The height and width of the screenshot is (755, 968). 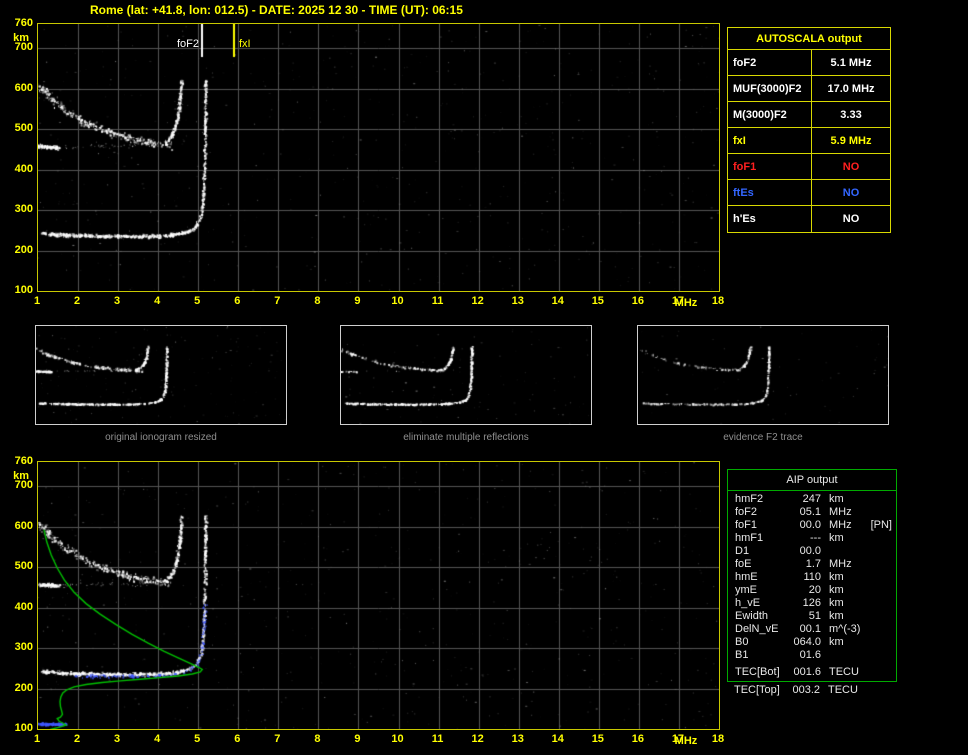 I want to click on aip-row-fof1: foF1 00.0 MHz [PN], so click(x=812, y=525).